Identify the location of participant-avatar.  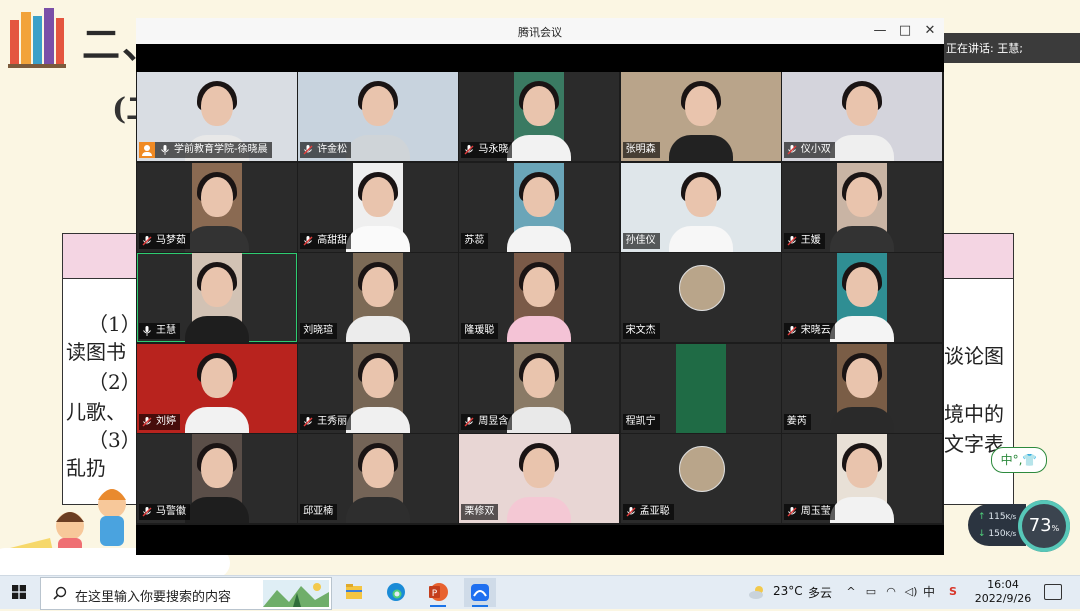
(701, 469).